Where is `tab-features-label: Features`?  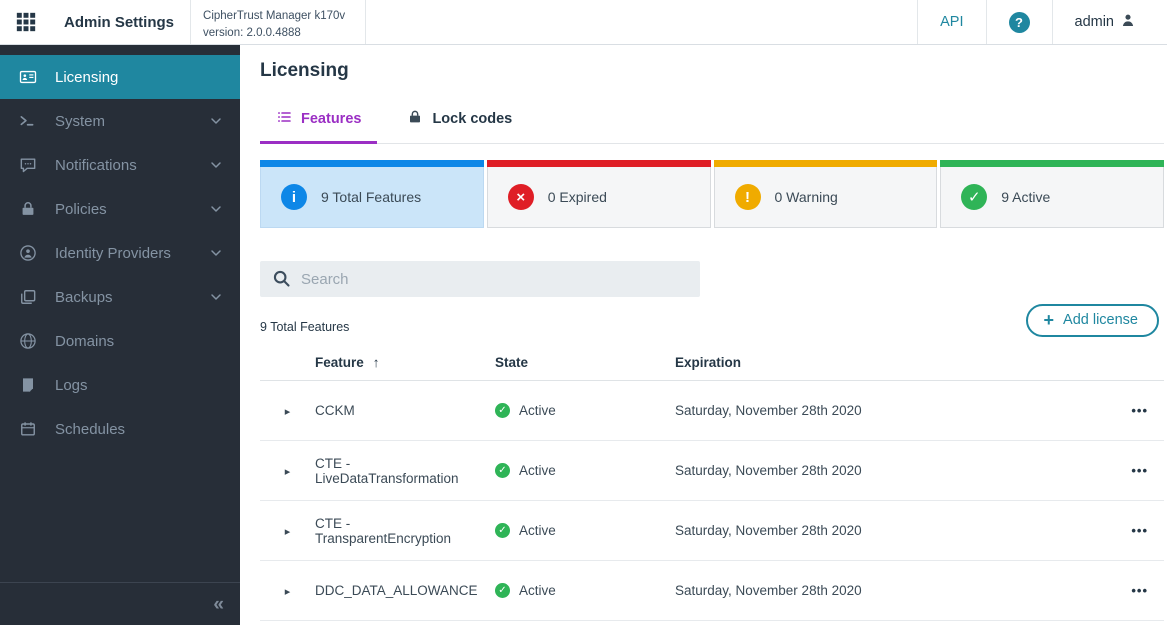
tab-features-label: Features is located at coordinates (331, 119).